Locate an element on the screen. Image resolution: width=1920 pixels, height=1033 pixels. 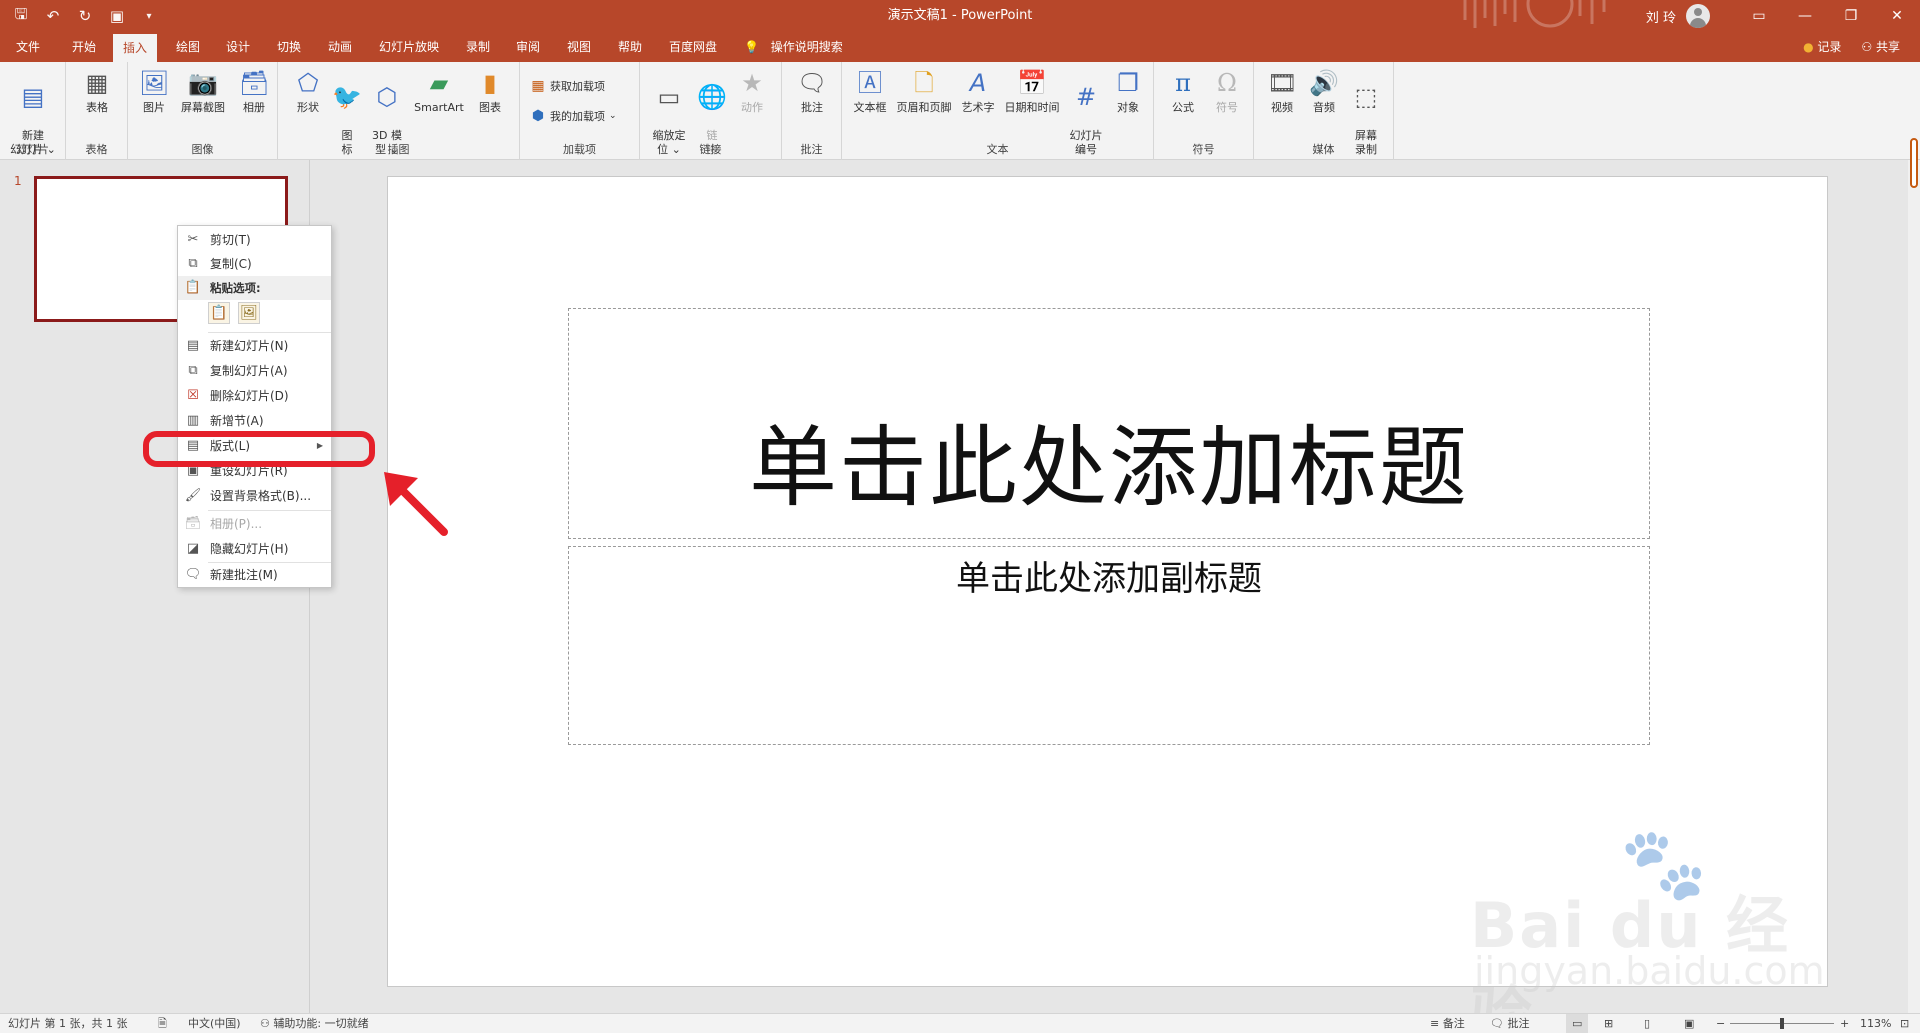
globe-link-icon: 🌐 is located at coordinates (712, 97).